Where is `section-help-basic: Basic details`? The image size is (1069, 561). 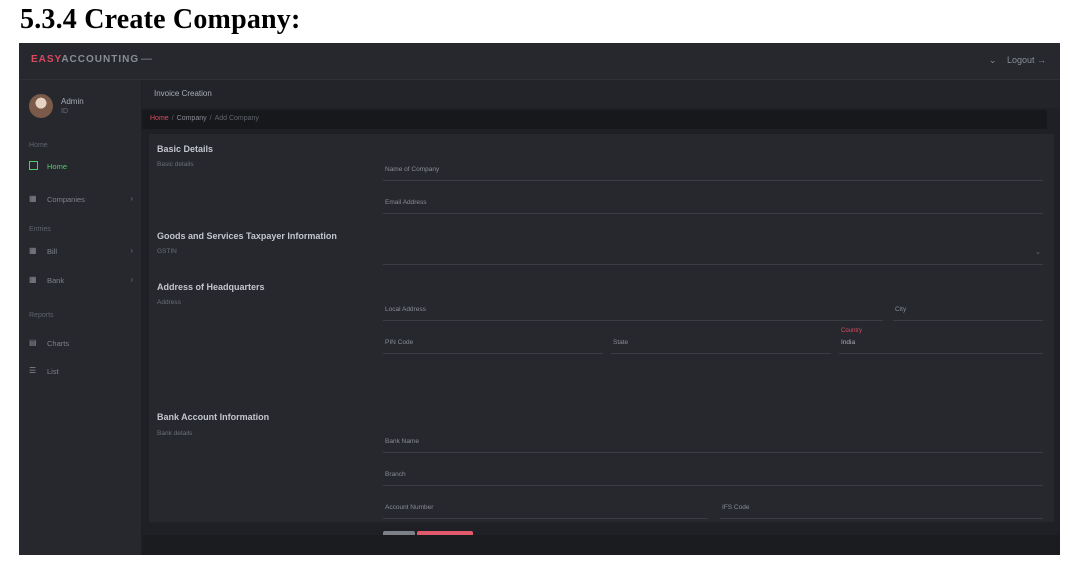 section-help-basic: Basic details is located at coordinates (175, 164).